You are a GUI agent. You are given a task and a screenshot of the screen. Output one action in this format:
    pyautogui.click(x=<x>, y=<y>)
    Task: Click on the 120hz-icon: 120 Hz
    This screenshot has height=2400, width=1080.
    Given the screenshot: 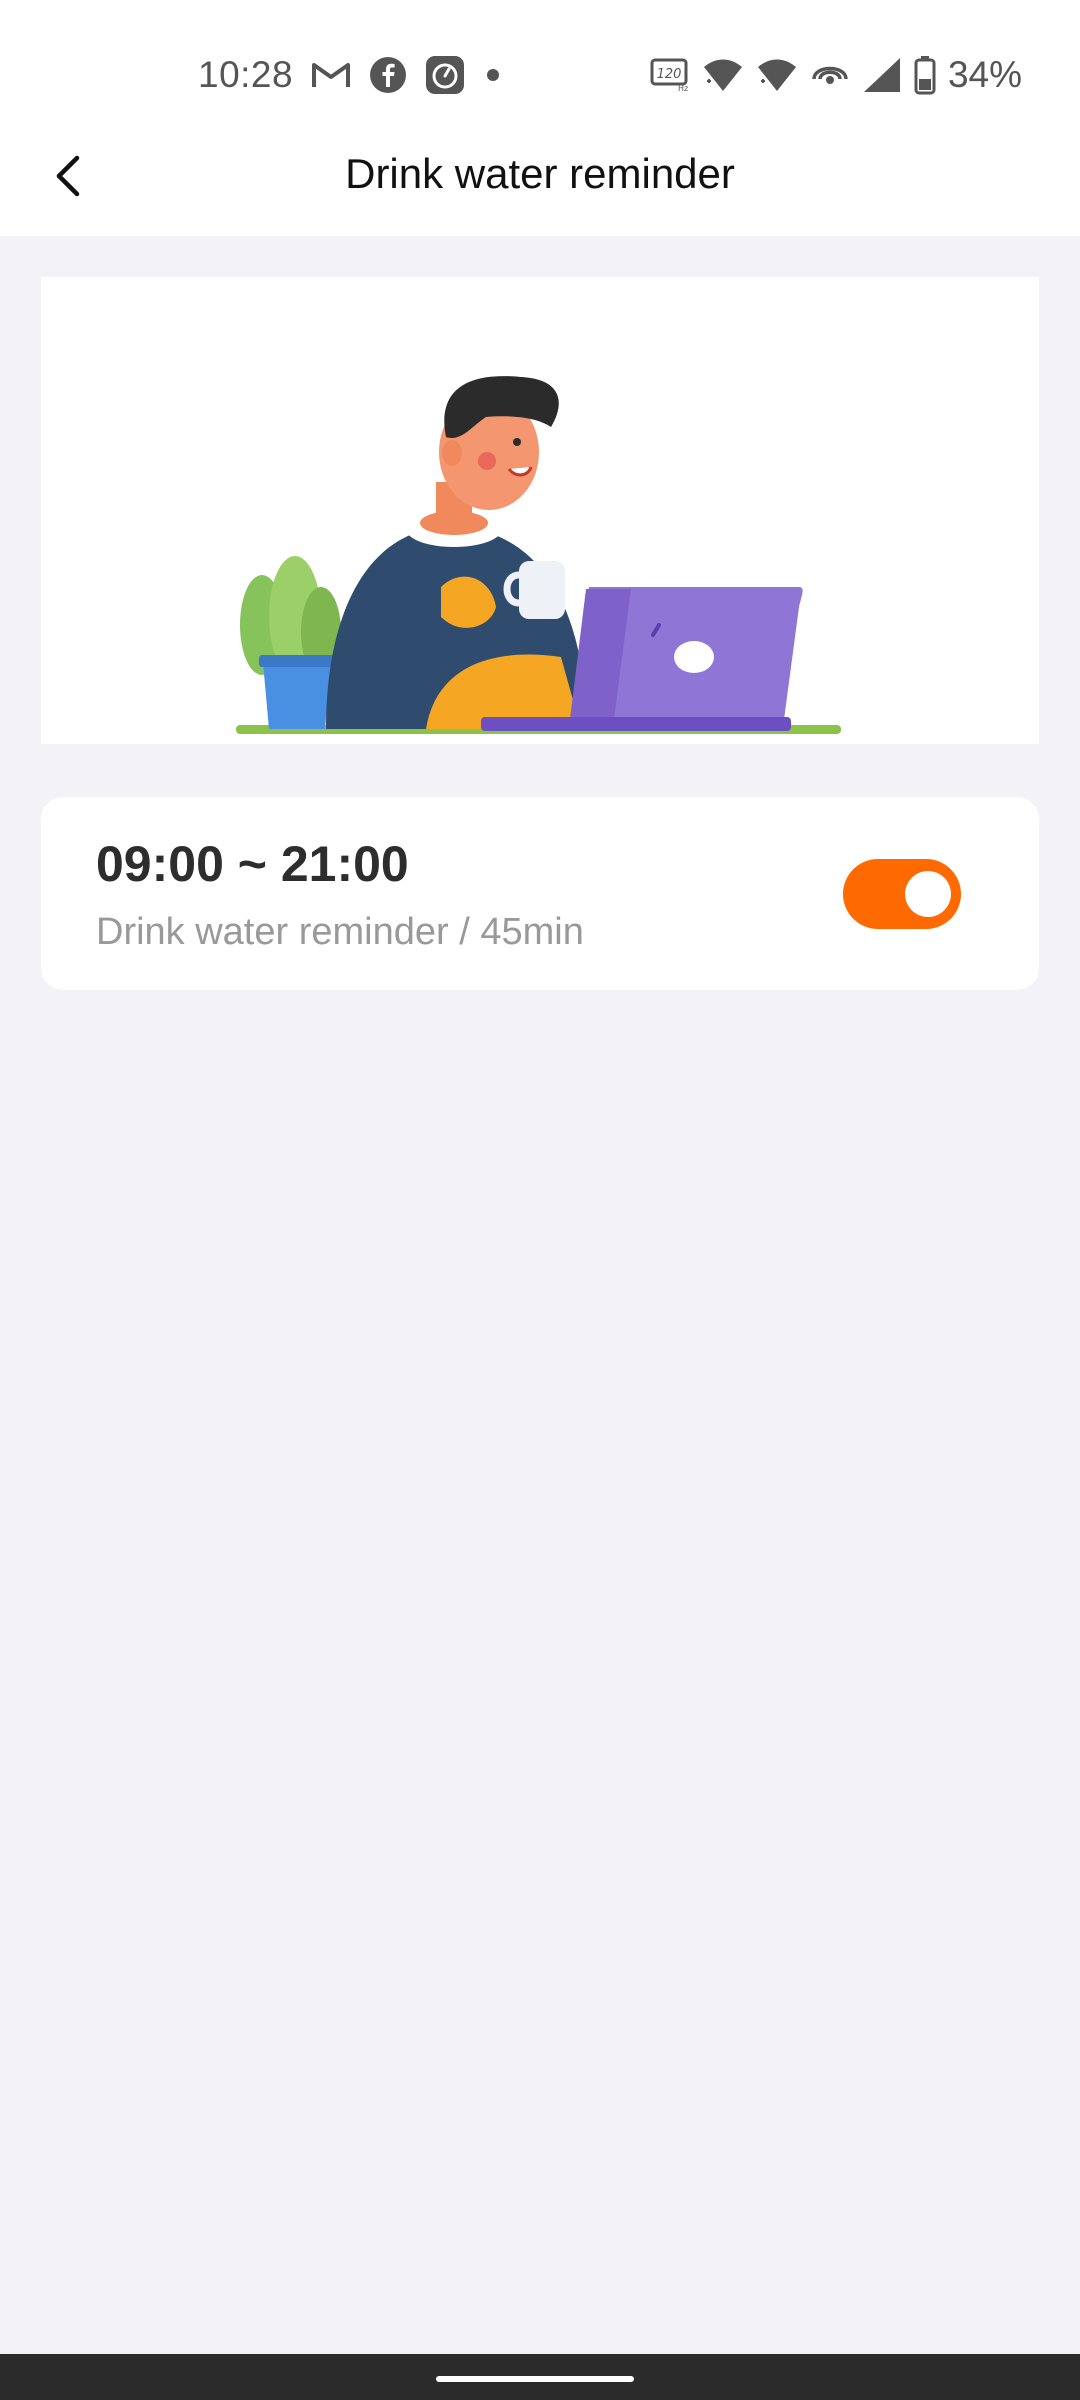 What is the action you would take?
    pyautogui.click(x=670, y=75)
    